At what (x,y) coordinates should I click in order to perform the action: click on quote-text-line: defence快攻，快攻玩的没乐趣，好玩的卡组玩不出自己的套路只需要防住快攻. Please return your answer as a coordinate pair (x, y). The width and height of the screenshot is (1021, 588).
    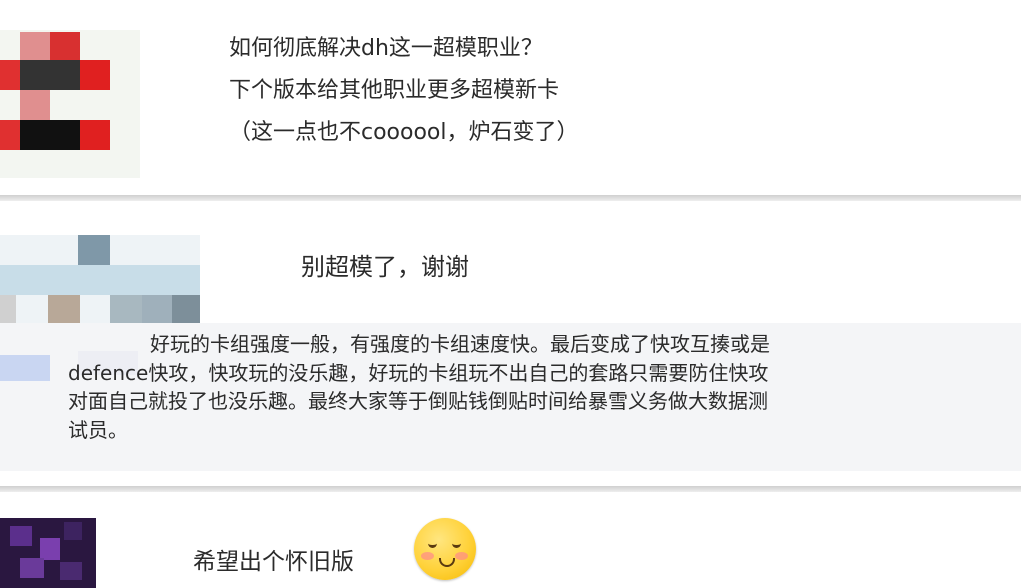
    Looking at the image, I should click on (418, 372).